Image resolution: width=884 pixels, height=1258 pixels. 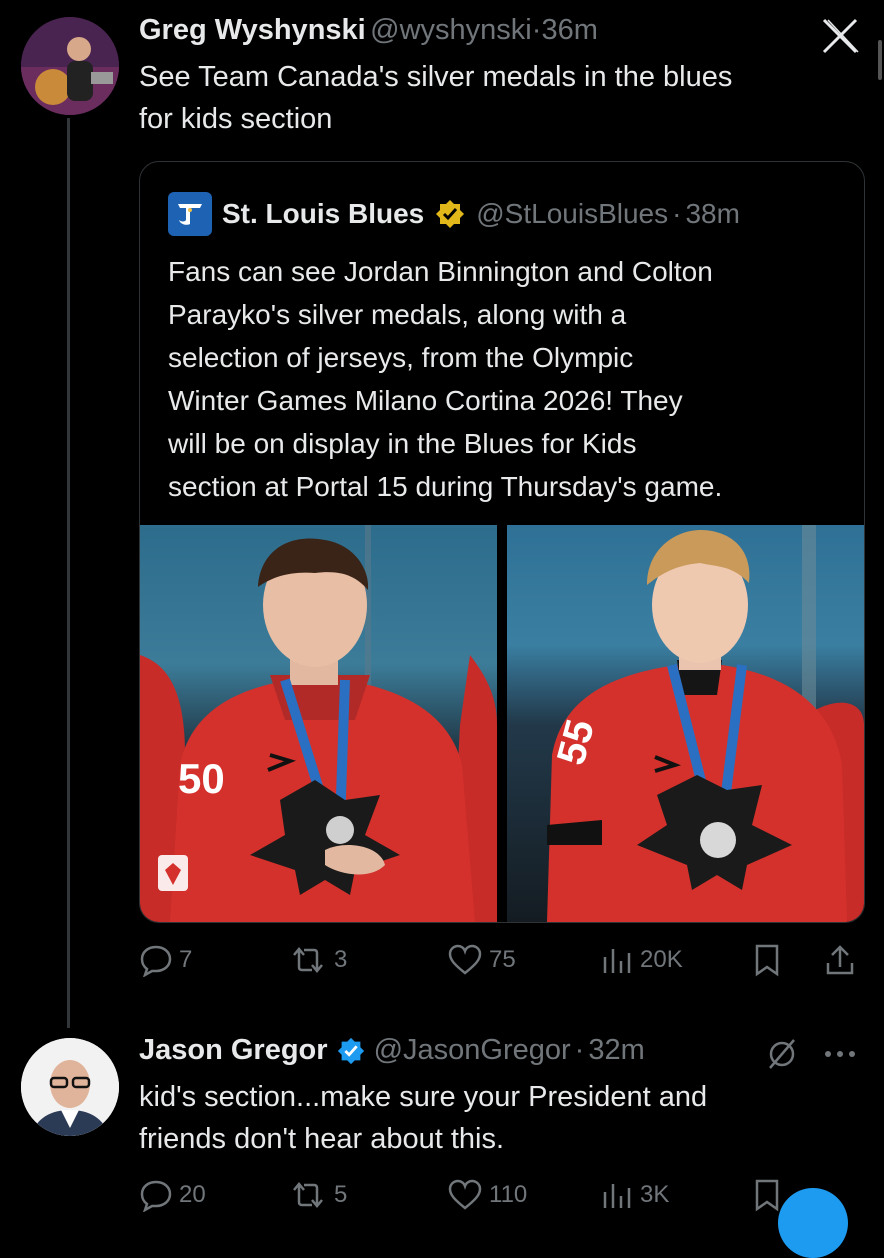 What do you see at coordinates (323, 214) in the screenshot?
I see `quoted-author-name: St. Louis Blues` at bounding box center [323, 214].